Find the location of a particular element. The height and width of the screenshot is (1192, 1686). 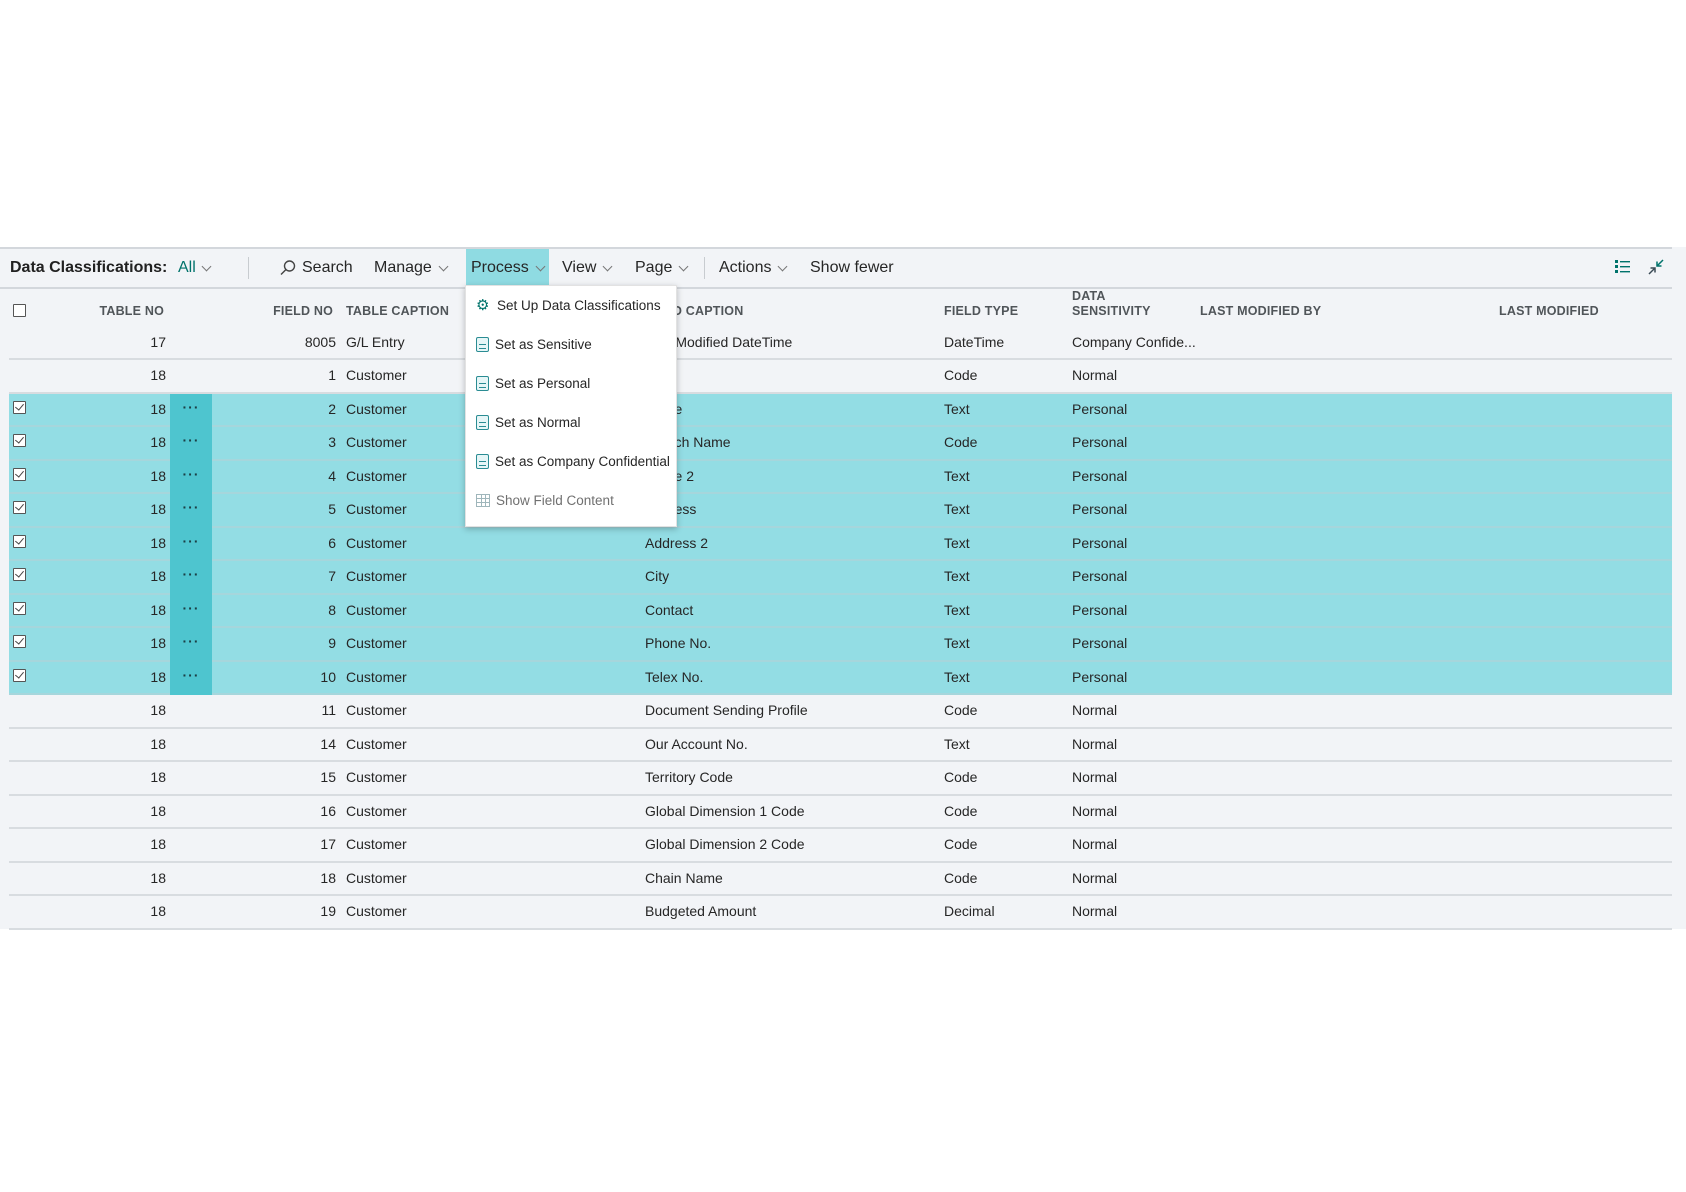

menu-item: Set as Personal is located at coordinates (533, 383).